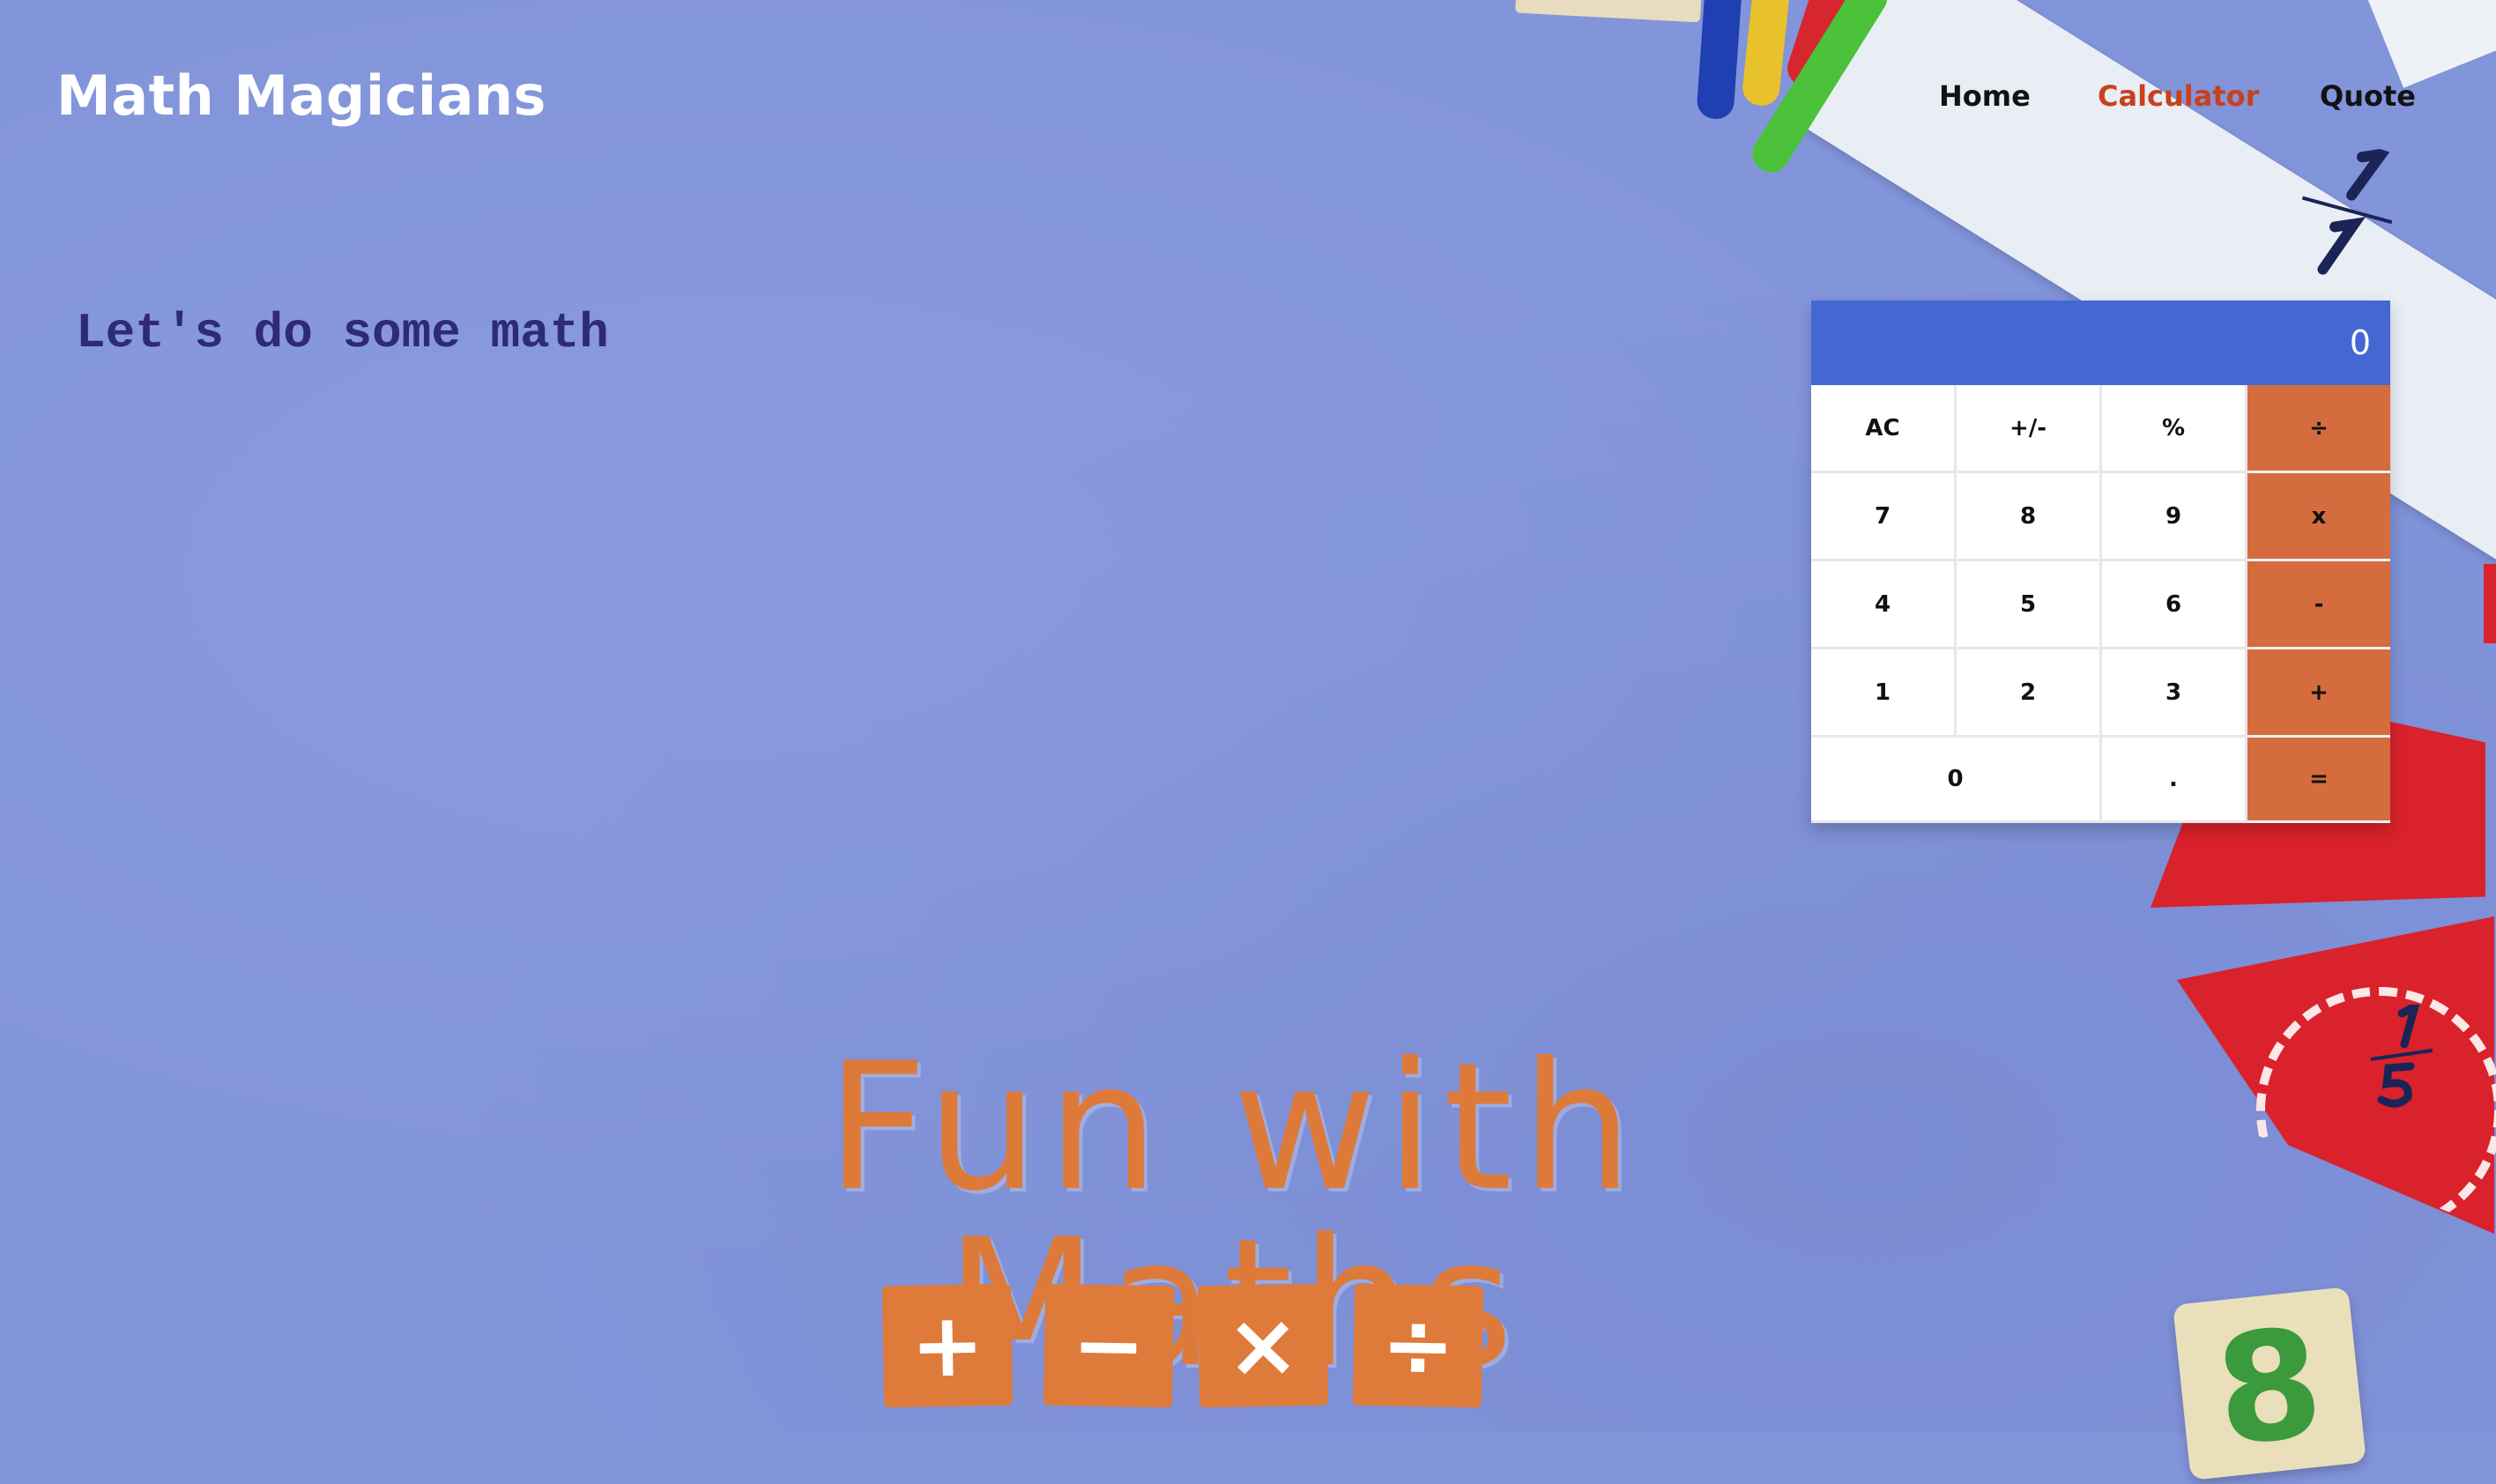 The height and width of the screenshot is (1484, 2496). I want to click on key-subtract: -, so click(2318, 605).